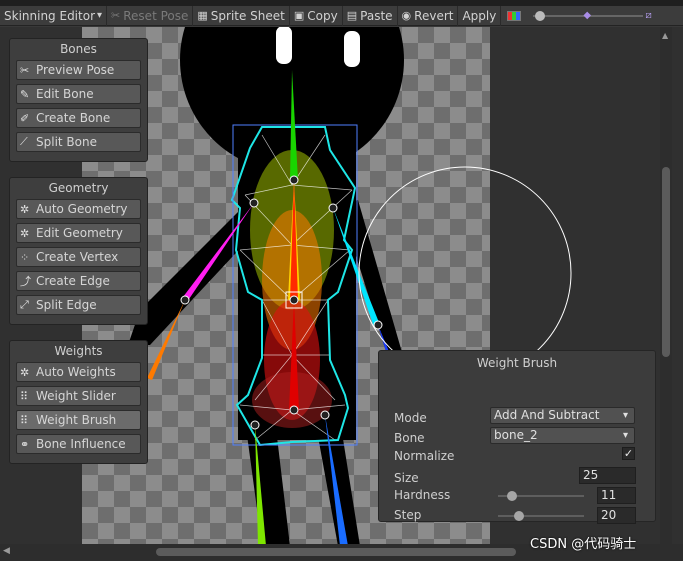 This screenshot has width=683, height=561. I want to click on hardness-label: Hardness, so click(422, 495).